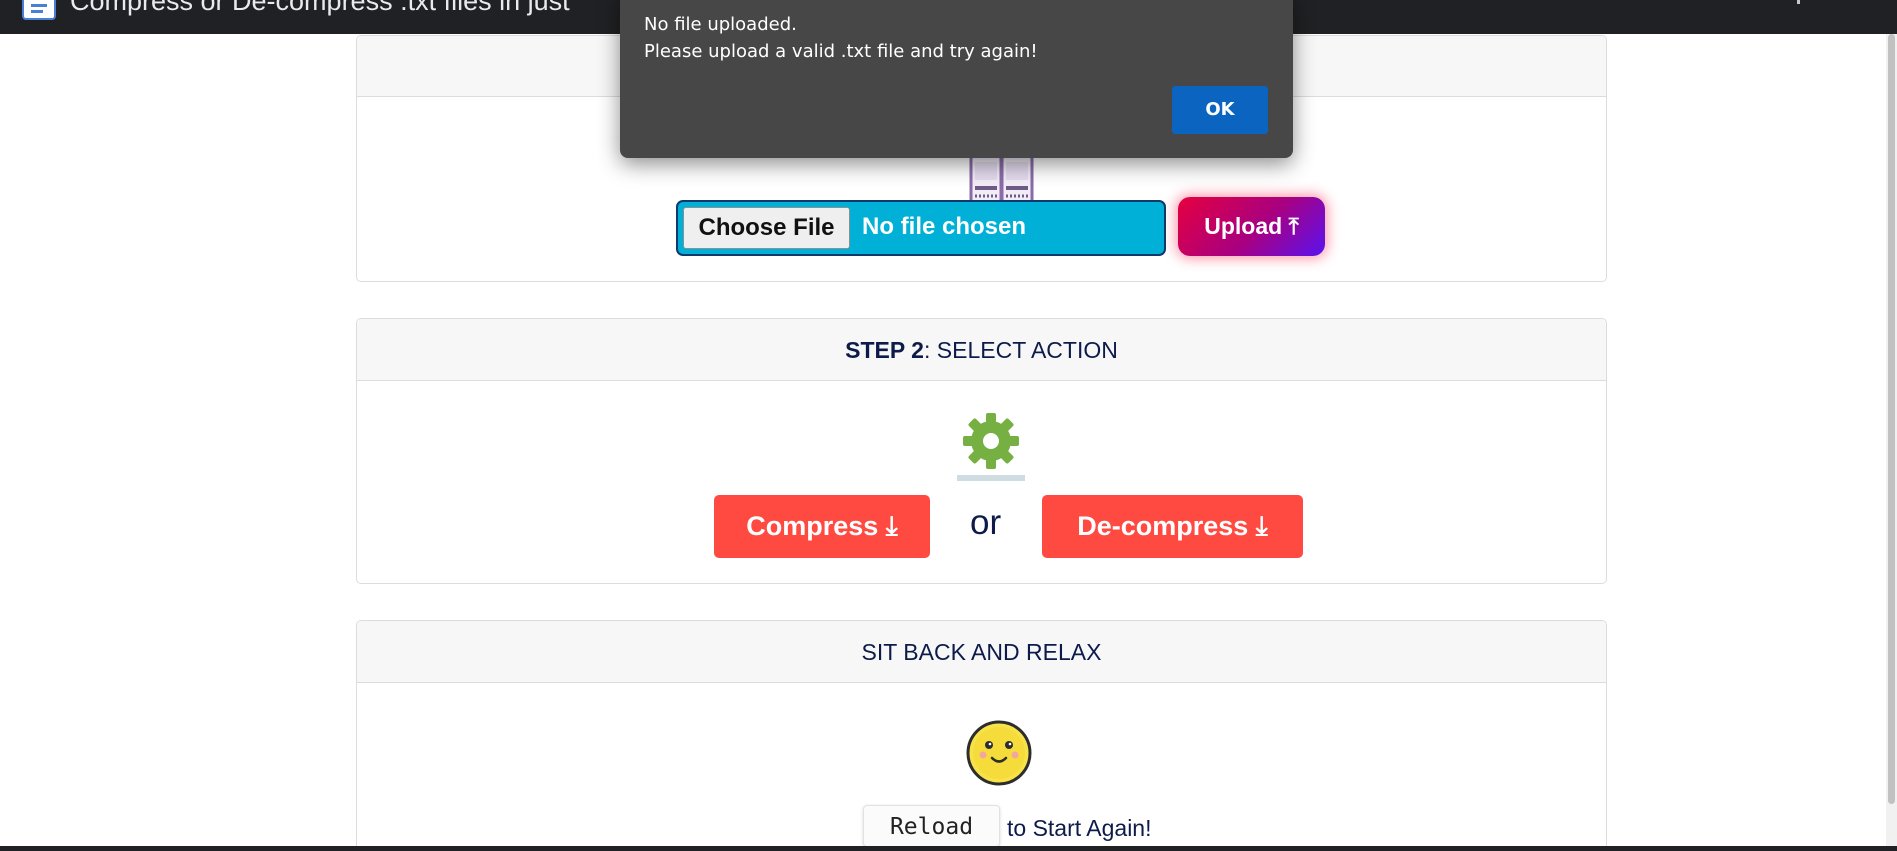  Describe the element at coordinates (1251, 226) in the screenshot. I see `upload-button: Upload ⤒` at that location.